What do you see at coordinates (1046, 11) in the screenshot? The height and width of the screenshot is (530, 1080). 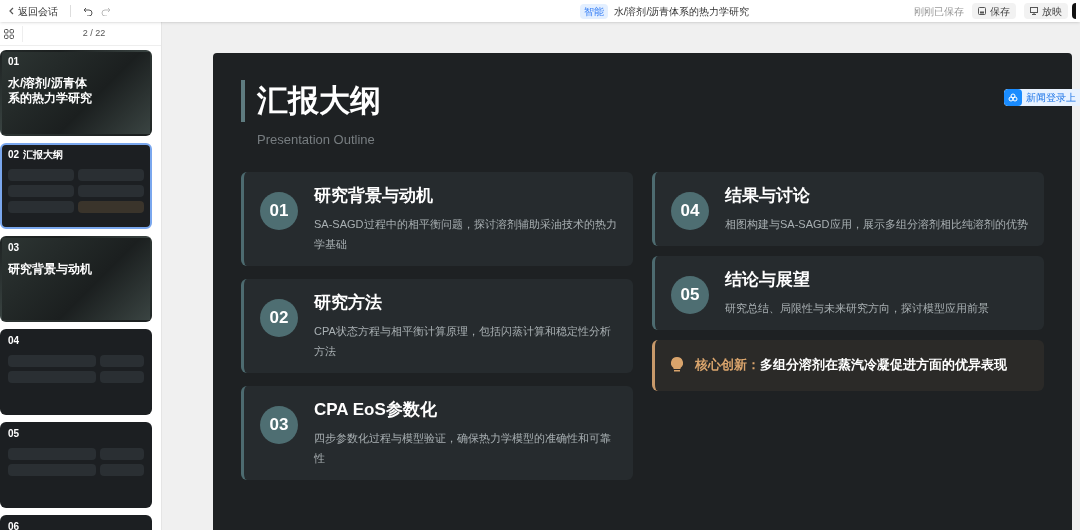 I see `present-button: 放映` at bounding box center [1046, 11].